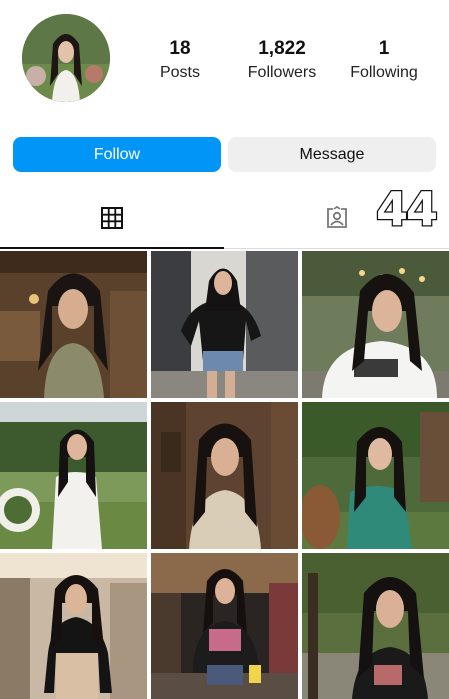 The height and width of the screenshot is (699, 449). Describe the element at coordinates (384, 72) in the screenshot. I see `following-count-label: Following` at that location.